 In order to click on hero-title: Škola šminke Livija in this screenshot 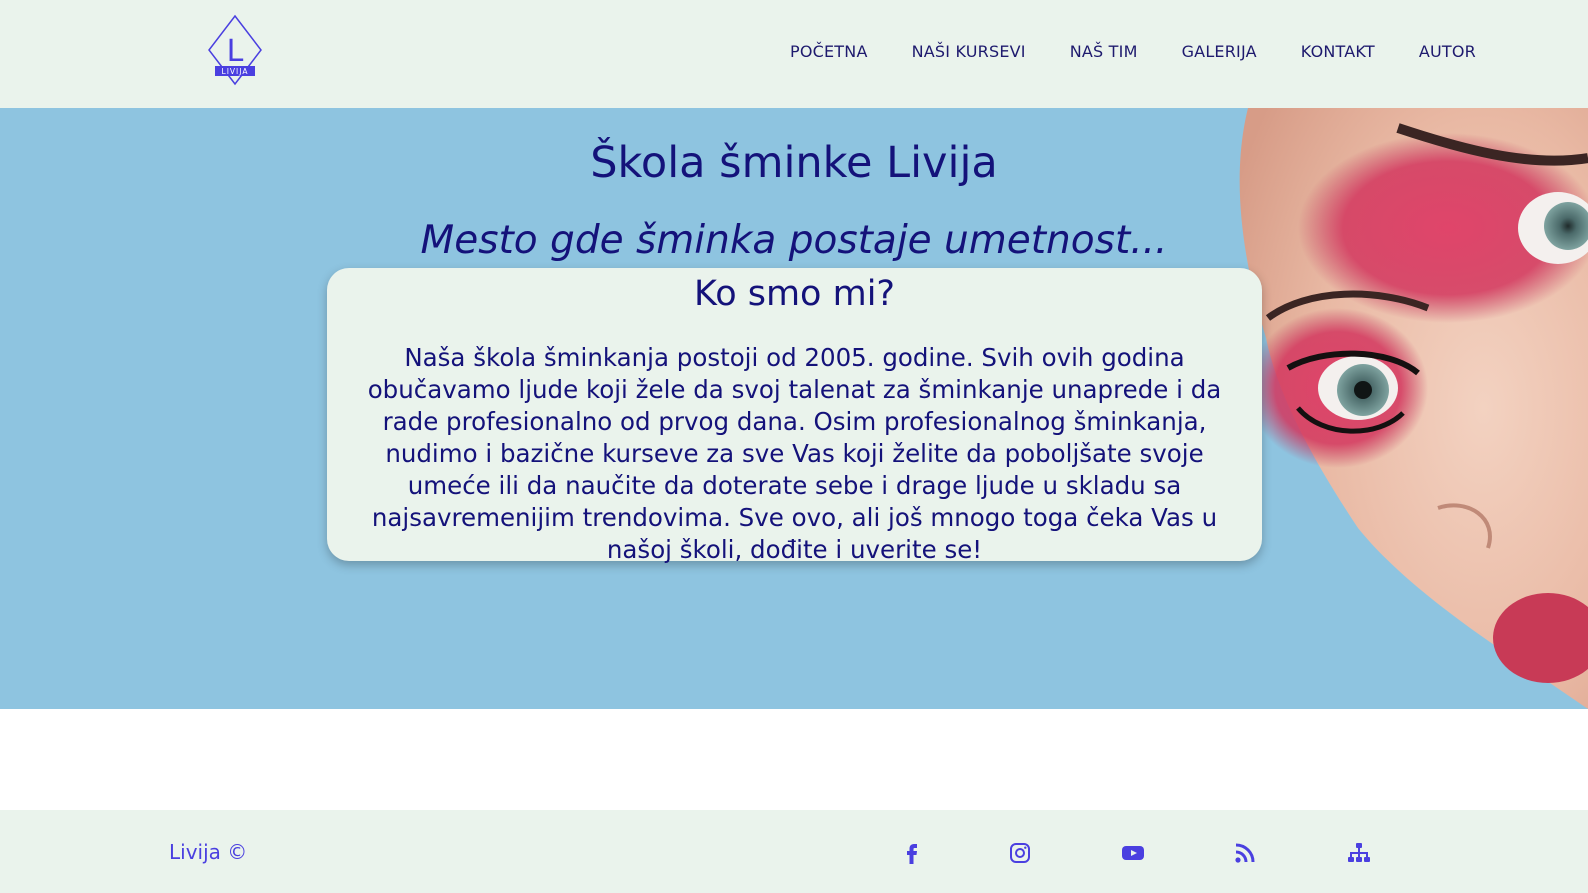, I will do `click(794, 163)`.